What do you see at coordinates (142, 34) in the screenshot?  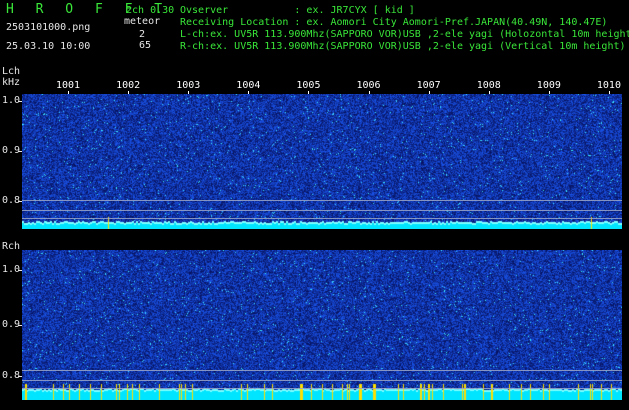 I see `meteor-count-lch: 2` at bounding box center [142, 34].